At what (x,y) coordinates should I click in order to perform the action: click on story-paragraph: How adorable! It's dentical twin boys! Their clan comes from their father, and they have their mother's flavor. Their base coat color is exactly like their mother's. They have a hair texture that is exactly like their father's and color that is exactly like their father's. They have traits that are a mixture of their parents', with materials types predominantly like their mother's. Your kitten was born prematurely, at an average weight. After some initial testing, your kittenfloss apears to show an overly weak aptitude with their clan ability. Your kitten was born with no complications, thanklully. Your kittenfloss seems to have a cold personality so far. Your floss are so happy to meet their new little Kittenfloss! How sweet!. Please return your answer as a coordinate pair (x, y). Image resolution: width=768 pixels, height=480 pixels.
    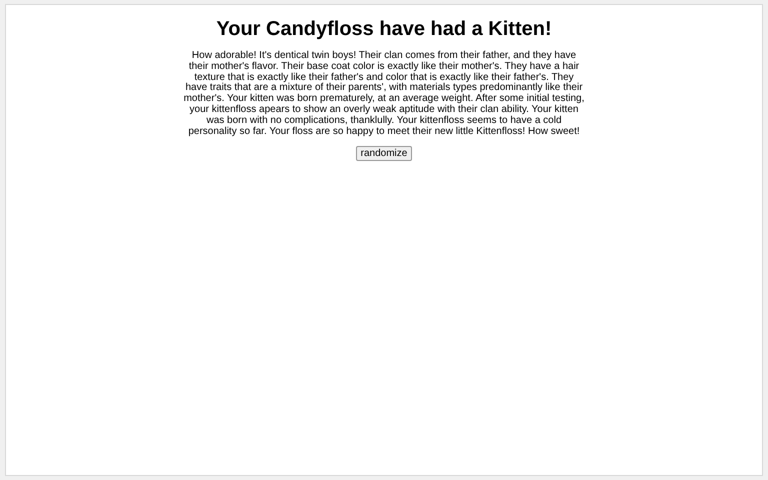
    Looking at the image, I should click on (384, 94).